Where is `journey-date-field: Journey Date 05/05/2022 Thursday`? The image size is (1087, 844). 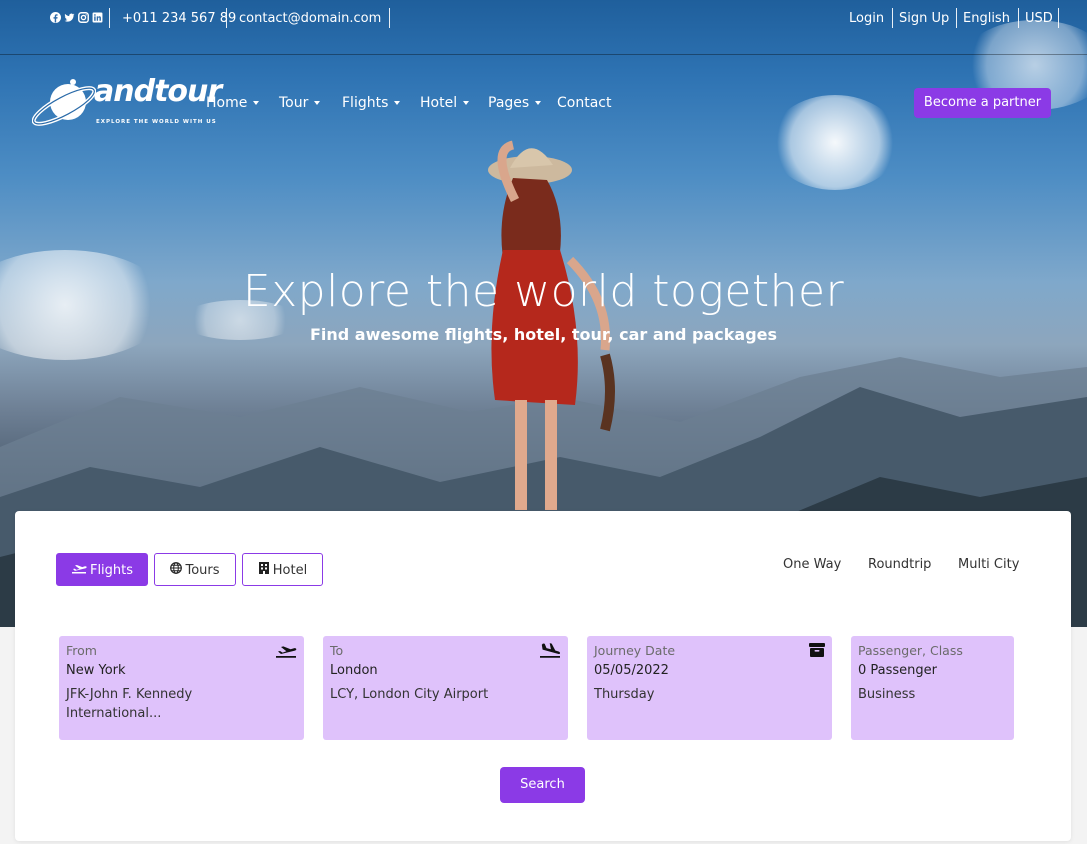 journey-date-field: Journey Date 05/05/2022 Thursday is located at coordinates (709, 688).